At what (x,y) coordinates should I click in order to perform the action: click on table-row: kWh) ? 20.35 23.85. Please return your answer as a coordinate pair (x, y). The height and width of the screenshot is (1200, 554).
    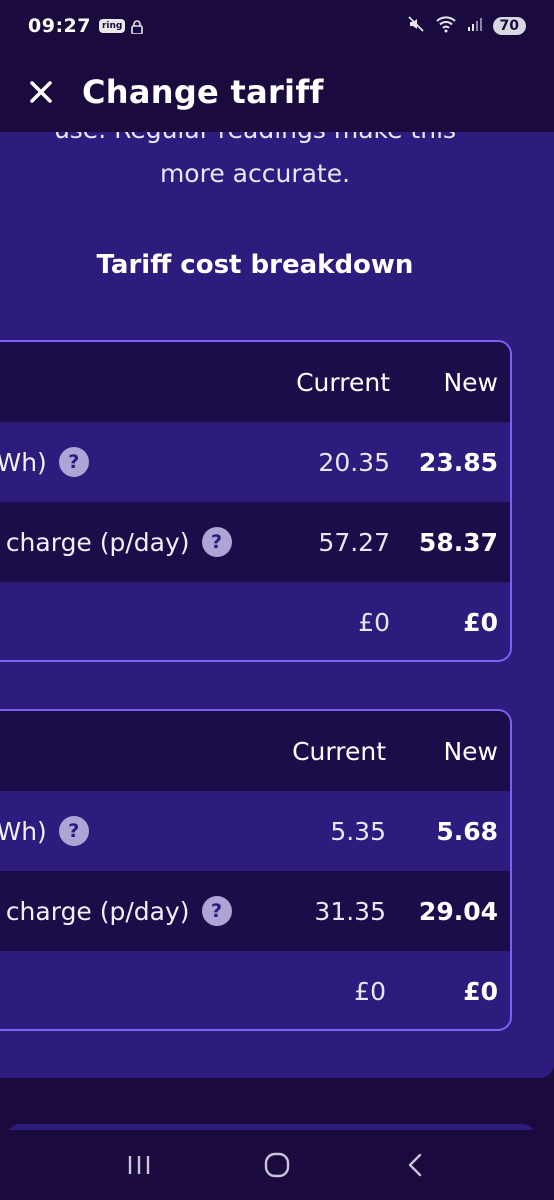
    Looking at the image, I should click on (255, 462).